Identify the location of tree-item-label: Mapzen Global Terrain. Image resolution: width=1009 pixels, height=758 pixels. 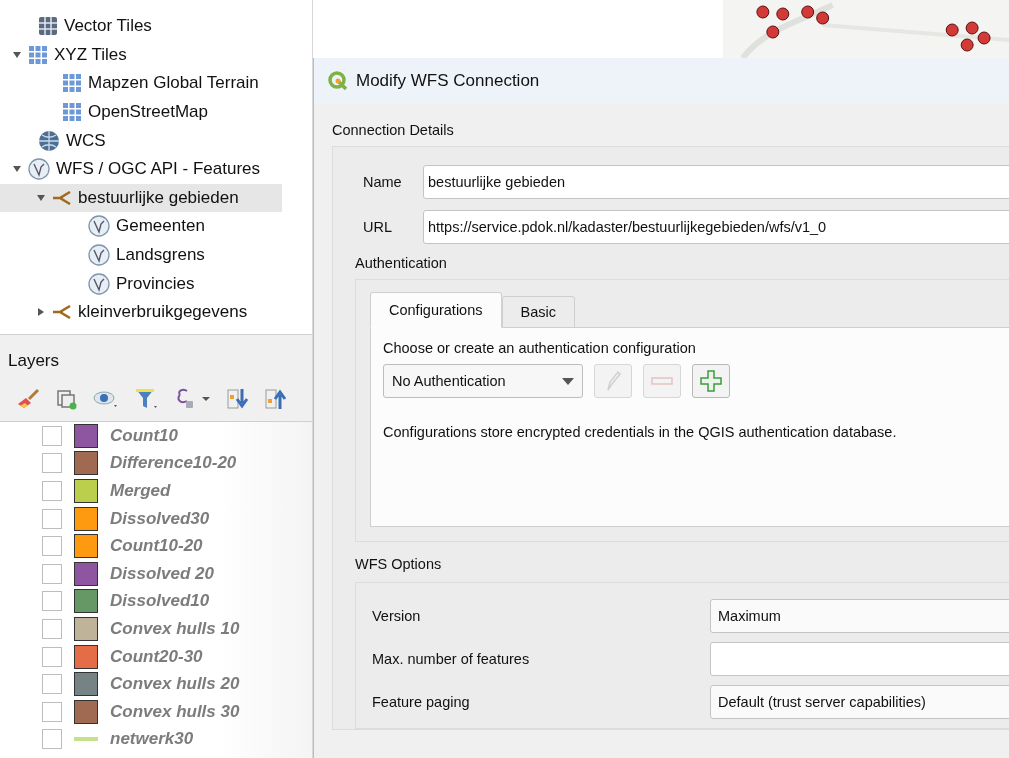
(173, 83).